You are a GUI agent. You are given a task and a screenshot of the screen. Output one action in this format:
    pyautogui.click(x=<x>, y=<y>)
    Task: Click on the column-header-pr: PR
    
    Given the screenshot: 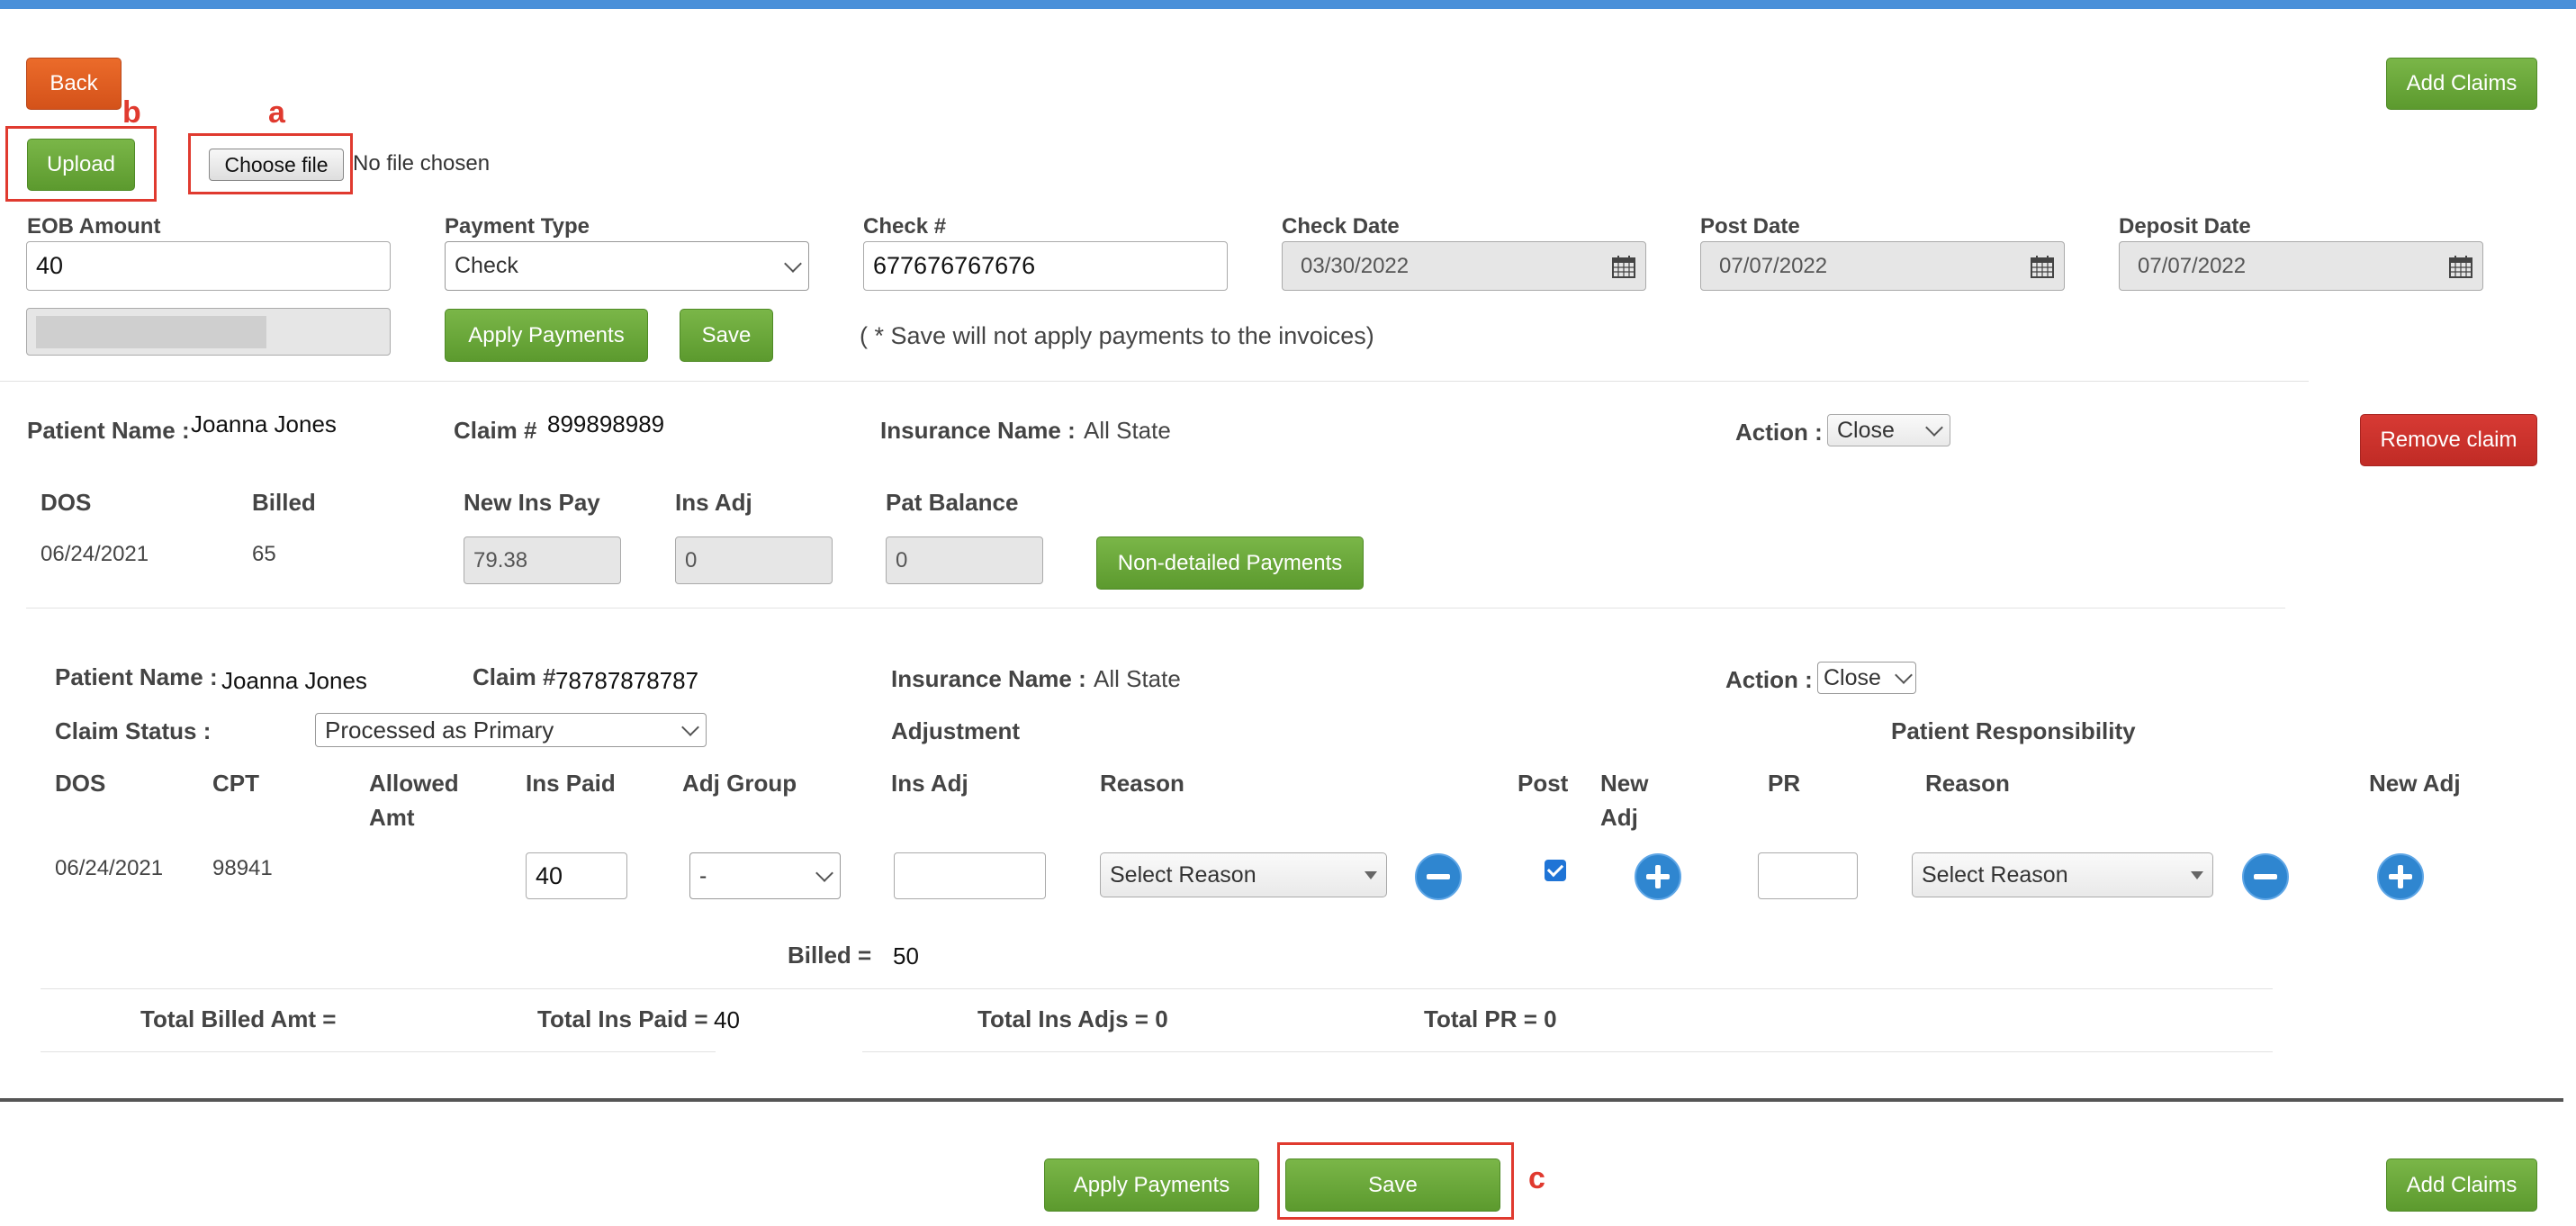 What is the action you would take?
    pyautogui.click(x=1784, y=783)
    